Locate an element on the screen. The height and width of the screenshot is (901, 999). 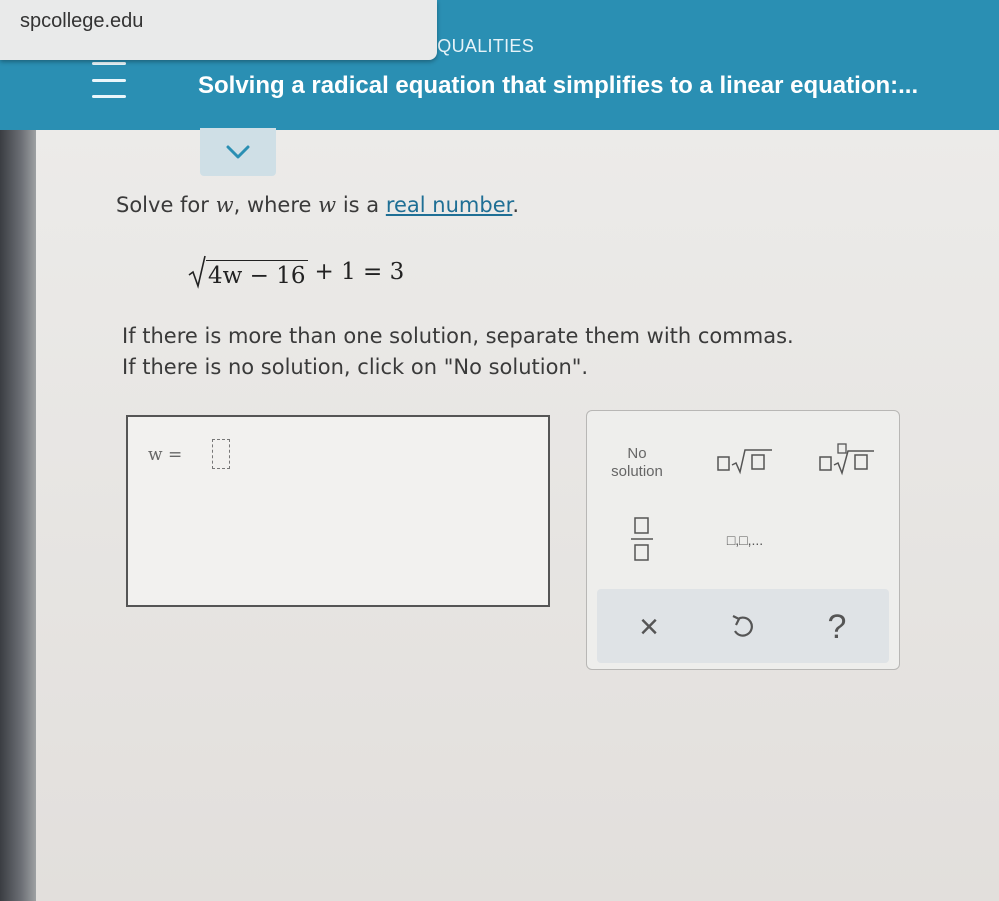
undo-button is located at coordinates (743, 627).